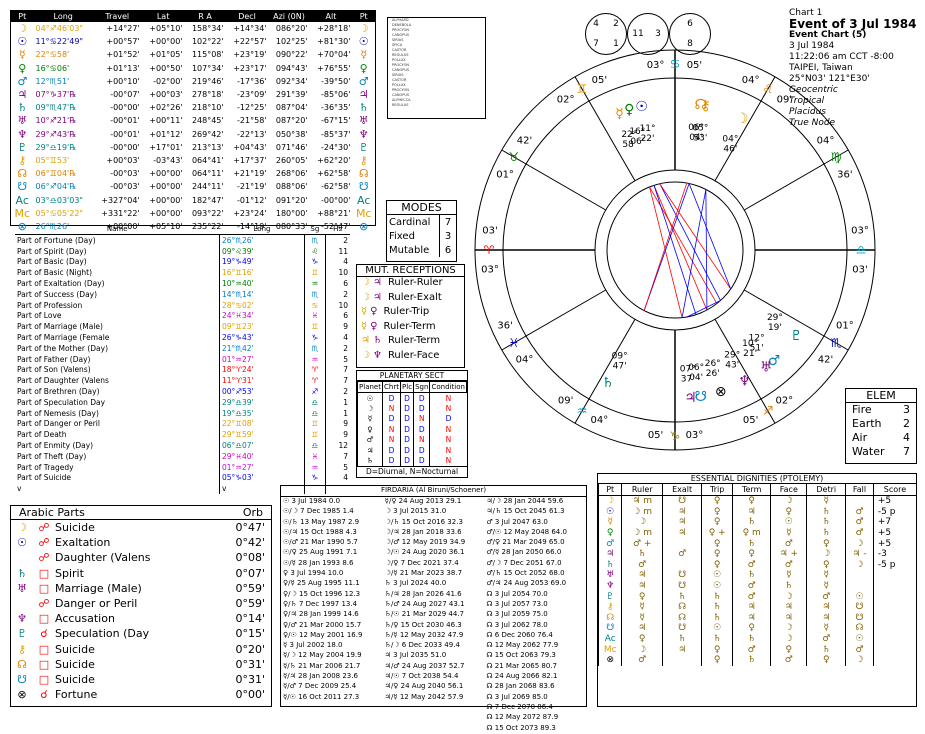 Image resolution: width=925 pixels, height=734 pixels. I want to click on part-name: v, so click(19, 489).